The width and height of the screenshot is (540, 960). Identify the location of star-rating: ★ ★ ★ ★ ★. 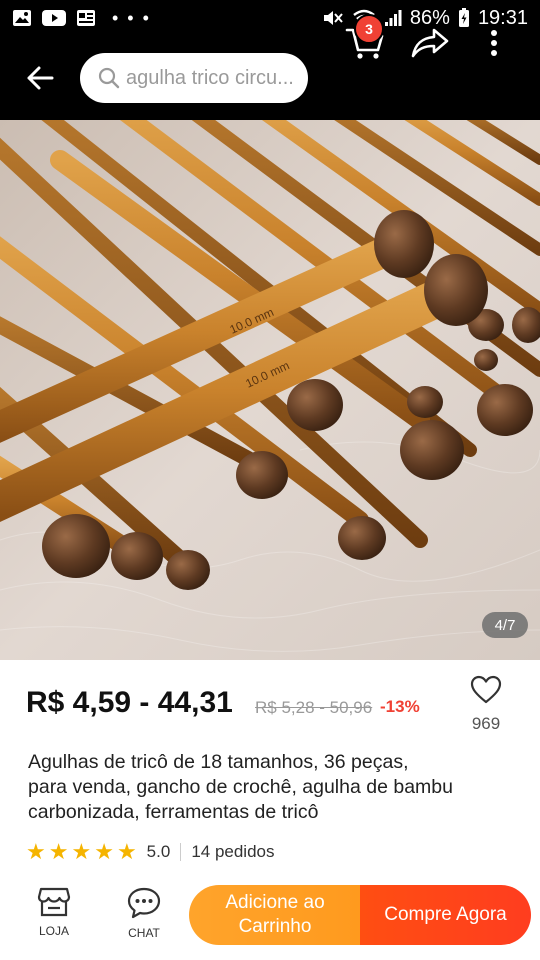
(81, 852).